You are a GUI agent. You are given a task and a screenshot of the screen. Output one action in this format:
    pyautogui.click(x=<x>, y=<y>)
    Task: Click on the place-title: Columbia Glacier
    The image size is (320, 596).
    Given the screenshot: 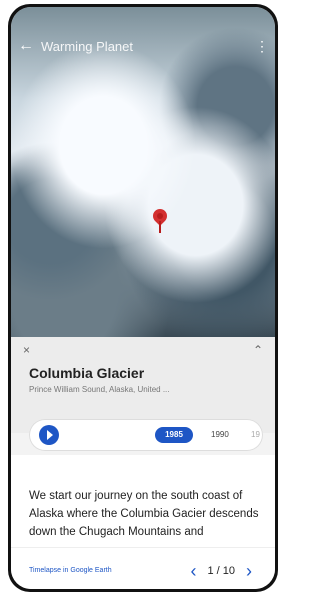 What is the action you would take?
    pyautogui.click(x=87, y=373)
    